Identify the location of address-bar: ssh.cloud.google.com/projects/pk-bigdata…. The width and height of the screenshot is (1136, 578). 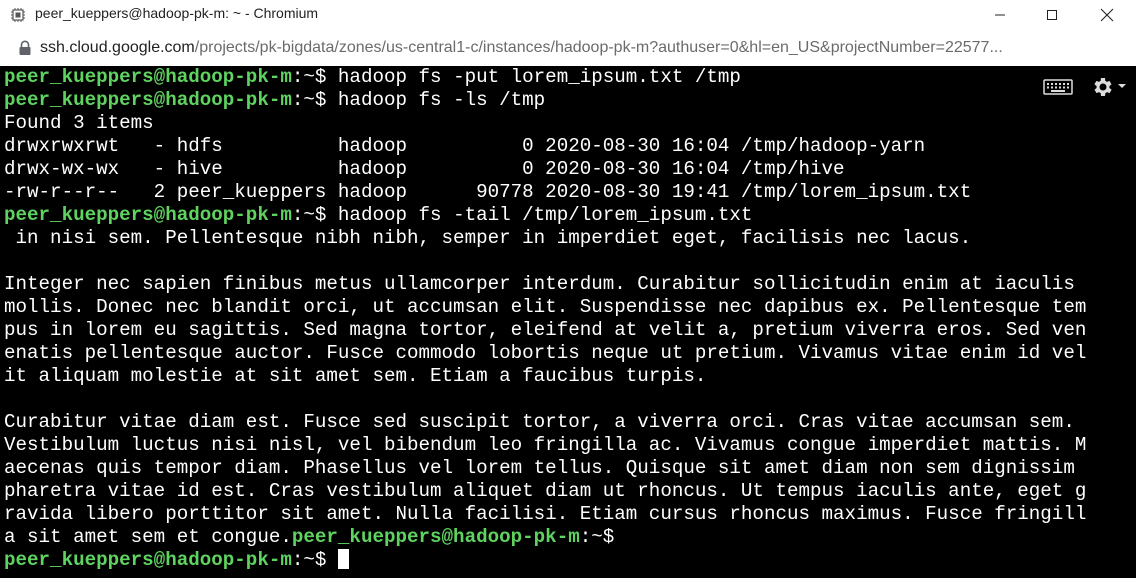
(568, 48).